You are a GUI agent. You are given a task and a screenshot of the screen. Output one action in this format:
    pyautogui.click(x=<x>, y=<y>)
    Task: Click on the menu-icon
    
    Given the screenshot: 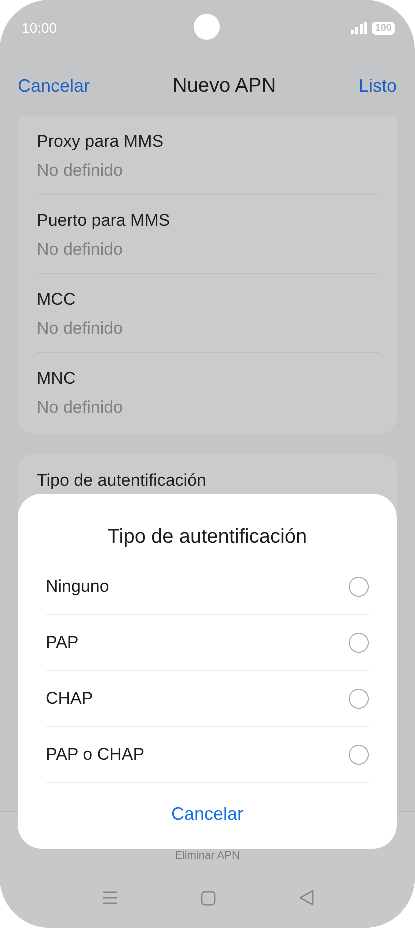 What is the action you would take?
    pyautogui.click(x=110, y=898)
    